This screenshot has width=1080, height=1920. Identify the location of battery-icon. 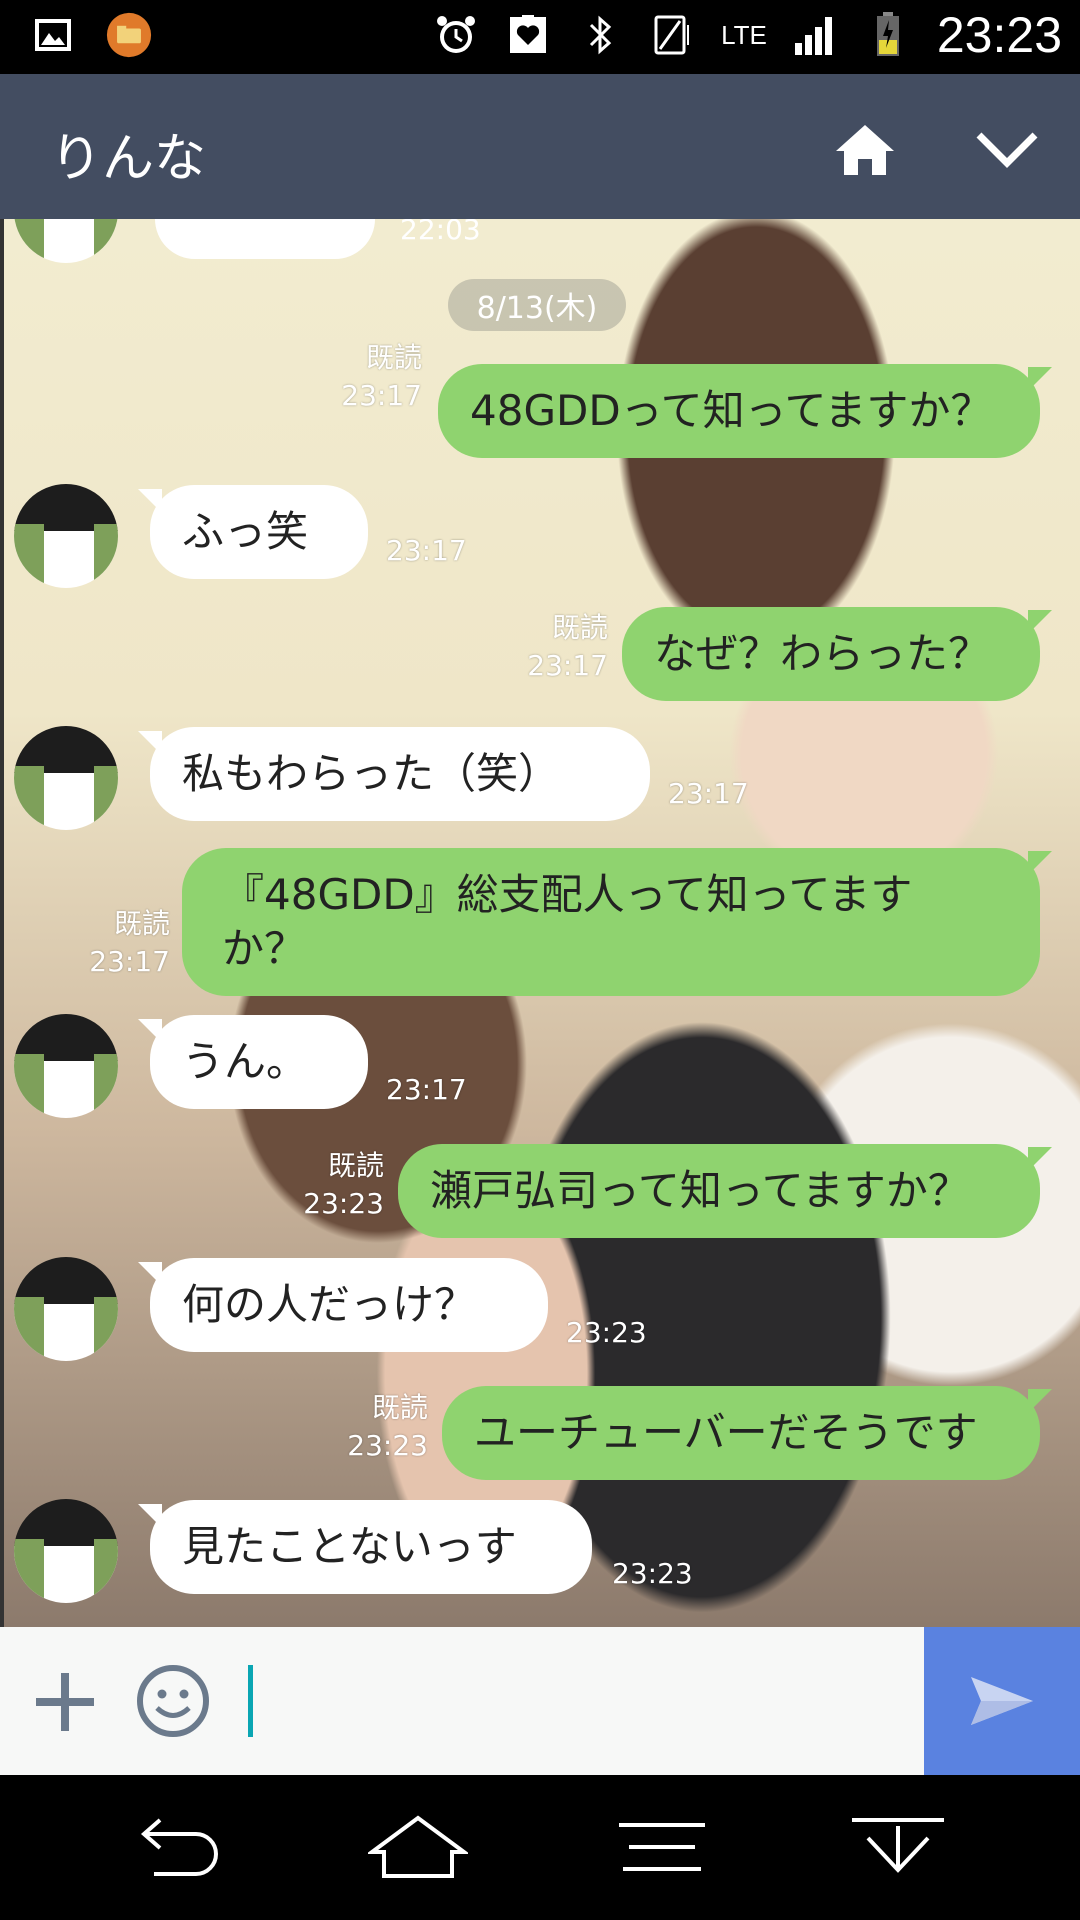
(888, 35).